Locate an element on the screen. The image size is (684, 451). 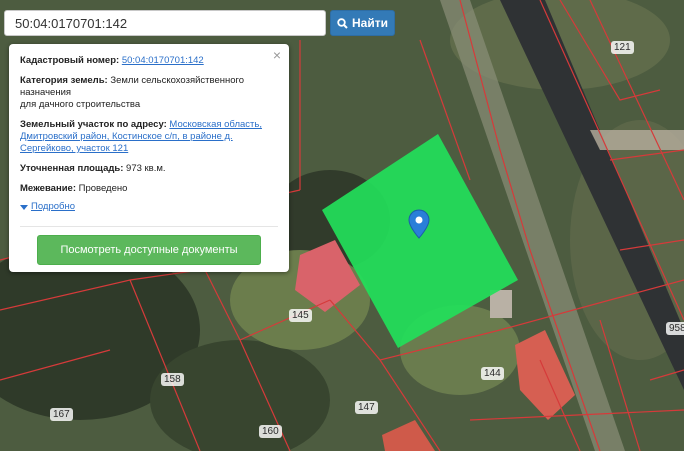
plot-number-label: 167 is located at coordinates (61, 414).